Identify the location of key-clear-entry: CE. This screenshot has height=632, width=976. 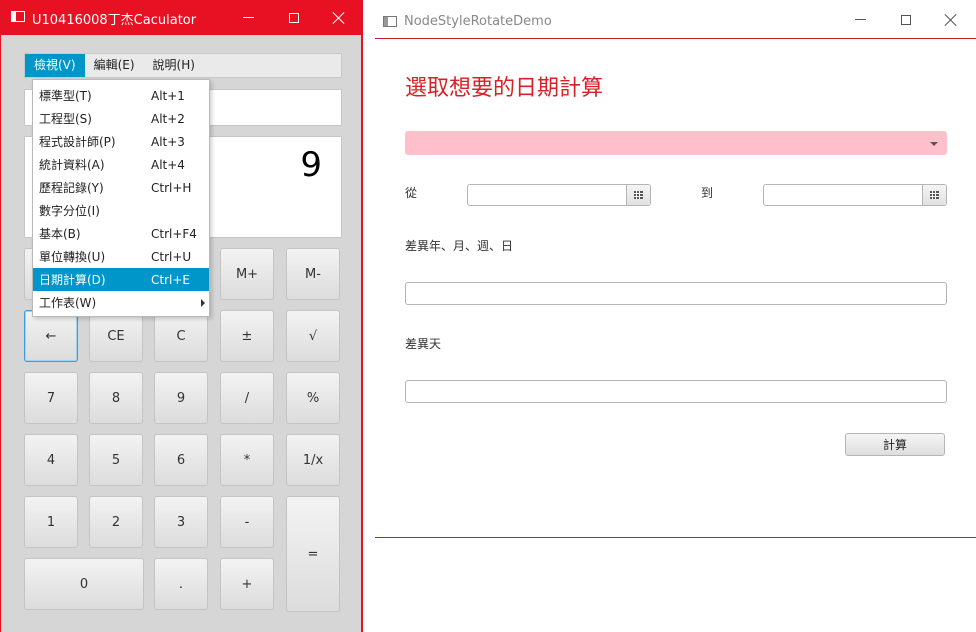
(116, 336).